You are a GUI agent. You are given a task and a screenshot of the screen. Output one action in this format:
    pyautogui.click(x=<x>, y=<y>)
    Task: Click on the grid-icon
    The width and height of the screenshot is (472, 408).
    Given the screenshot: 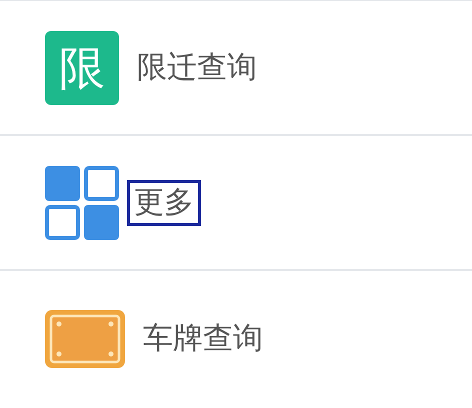 What is the action you would take?
    pyautogui.click(x=82, y=203)
    